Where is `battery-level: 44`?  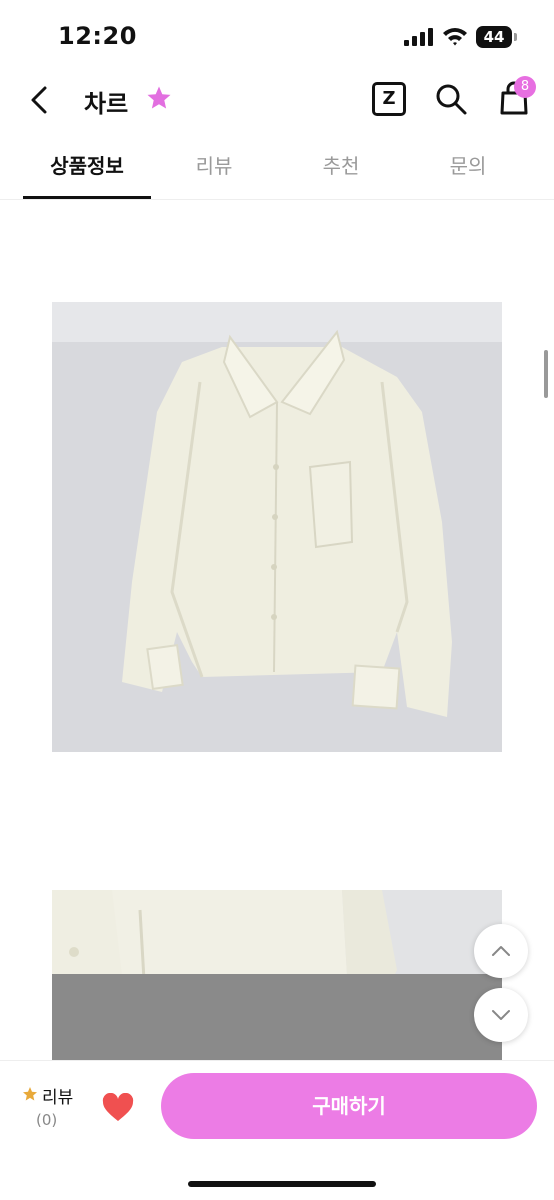 battery-level: 44 is located at coordinates (494, 37).